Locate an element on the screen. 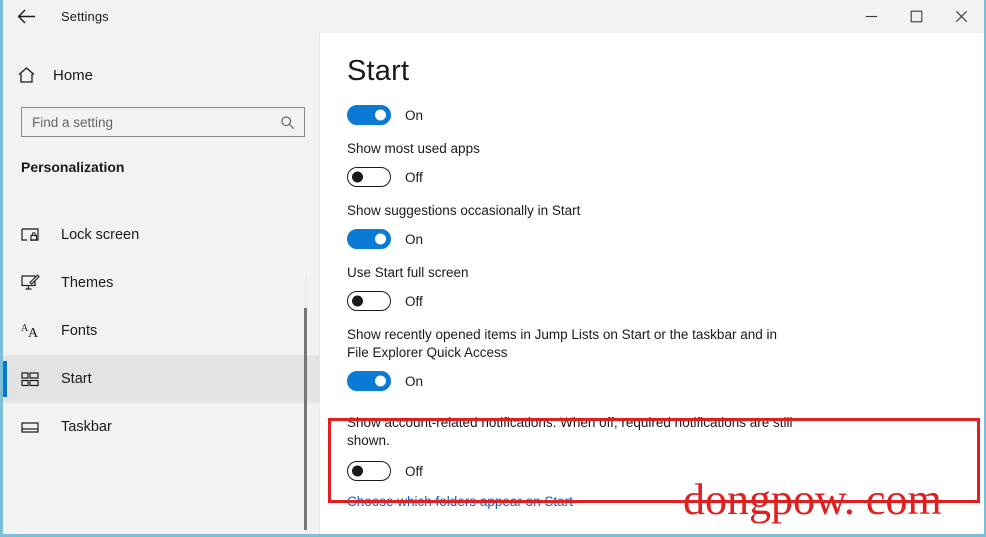 This screenshot has width=986, height=537. sidebar-item-taskbar: Taskbar is located at coordinates (161, 427).